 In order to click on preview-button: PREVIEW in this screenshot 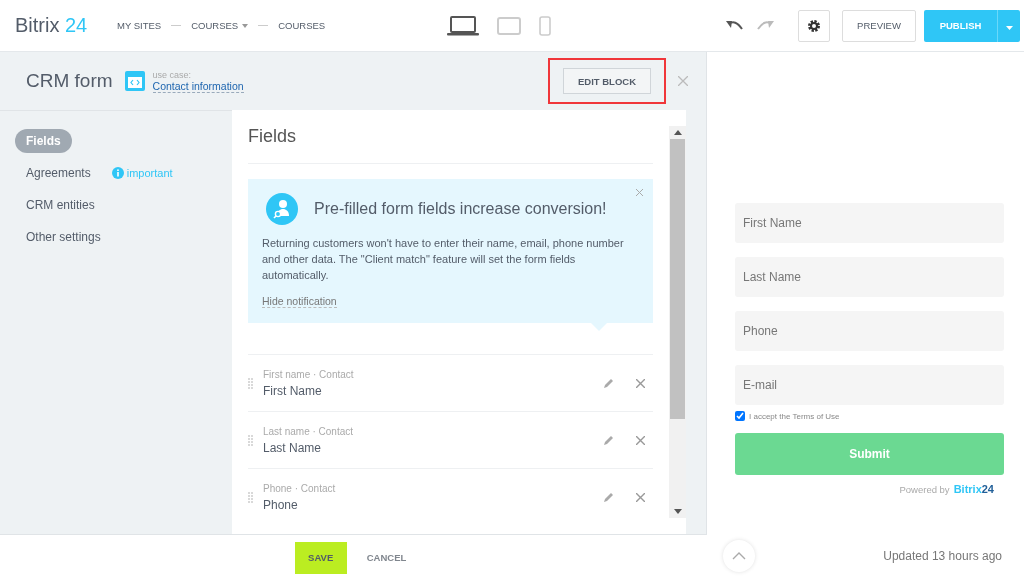, I will do `click(879, 25)`.